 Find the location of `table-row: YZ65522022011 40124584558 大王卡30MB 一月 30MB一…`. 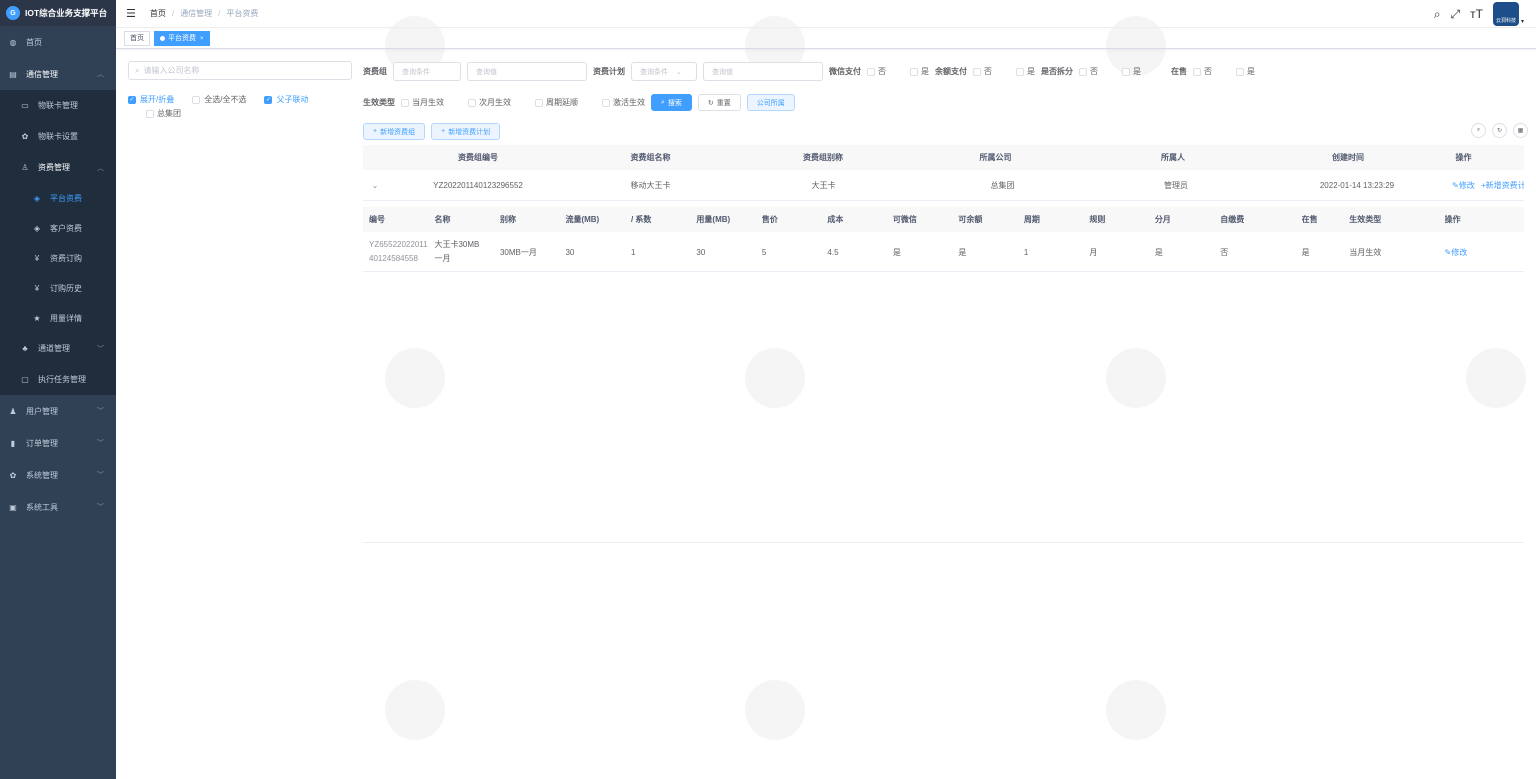

table-row: YZ65522022011 40124584558 大王卡30MB 一月 30MB一… is located at coordinates (943, 252).